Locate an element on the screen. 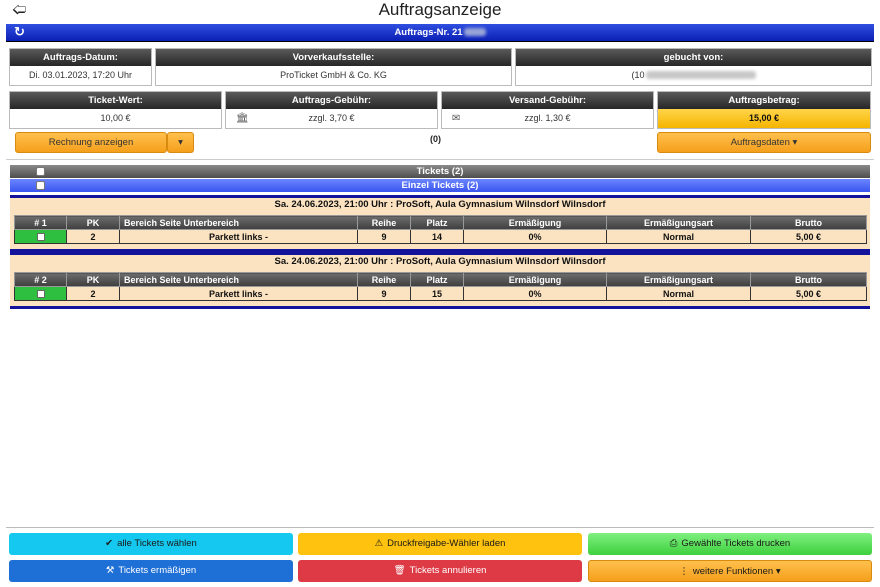 This screenshot has width=880, height=587. order-total-box: Auftragsbetrag: 15,00 € is located at coordinates (764, 110).